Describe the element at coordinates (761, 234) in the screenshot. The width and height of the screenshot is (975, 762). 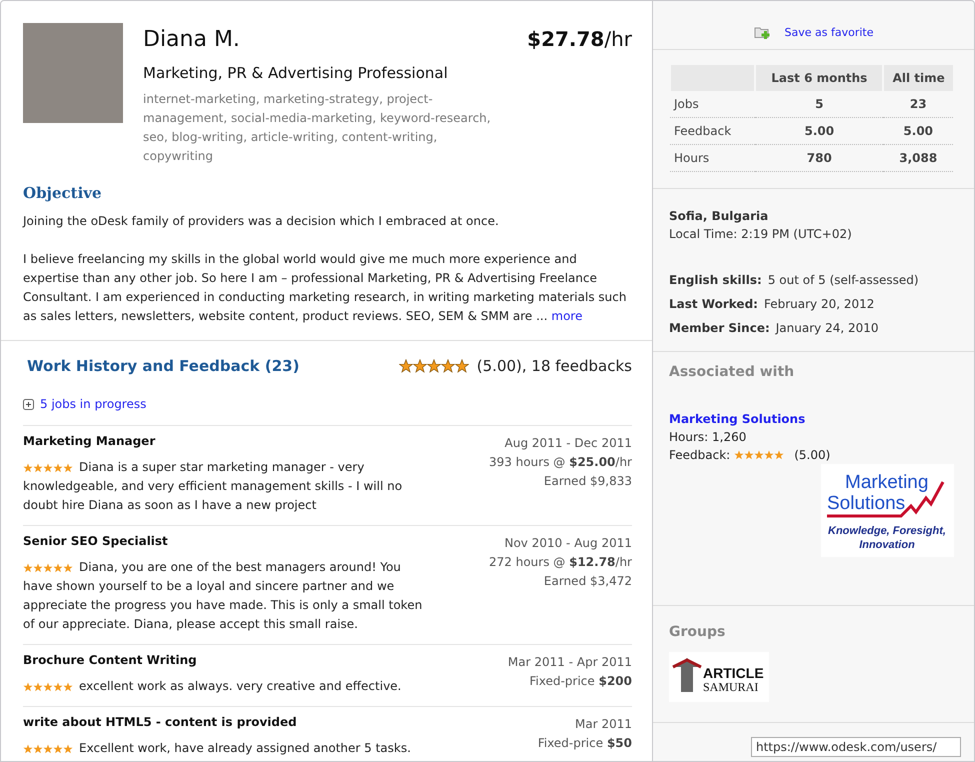
I see `local-time: Local Time: 2:19 PM (UTC+02)` at that location.